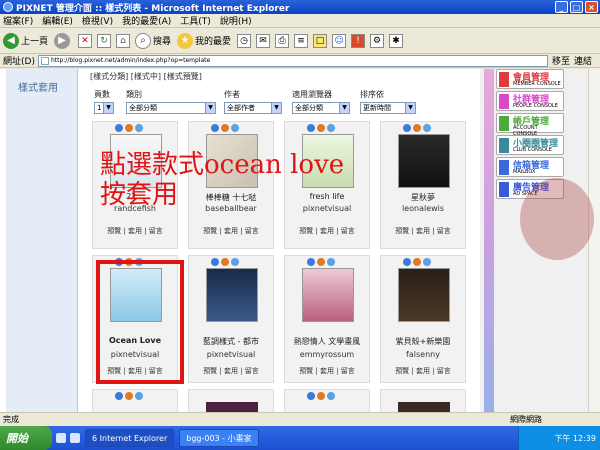 The height and width of the screenshot is (450, 600). Describe the element at coordinates (146, 20) in the screenshot. I see `menu-favorites: 我的最愛(A)` at that location.